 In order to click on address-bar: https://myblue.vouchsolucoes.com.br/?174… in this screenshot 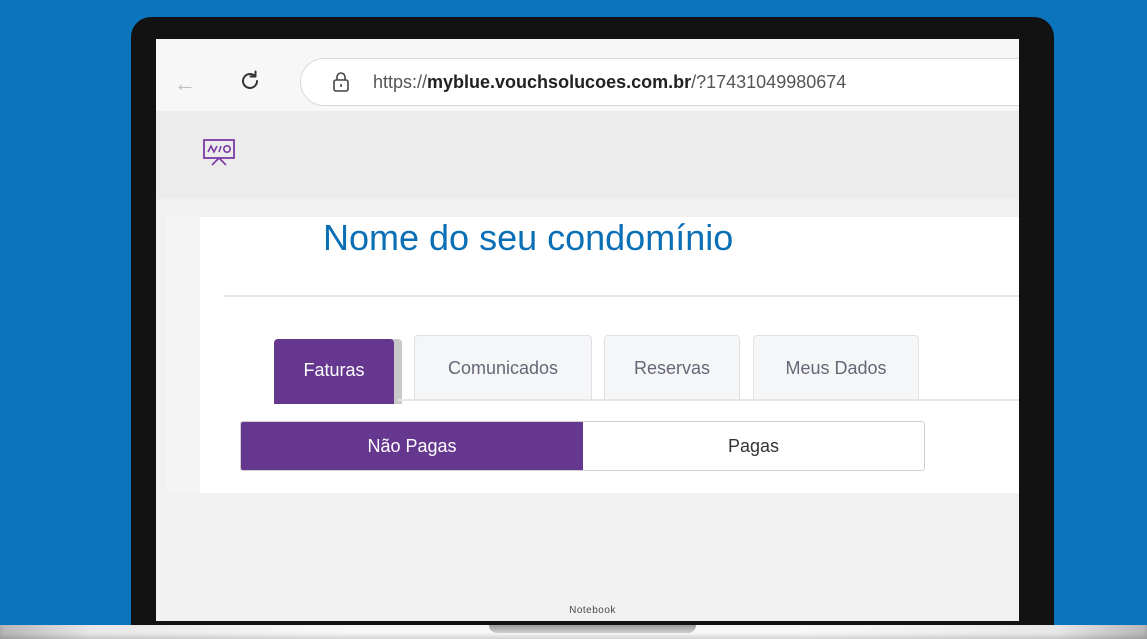, I will do `click(659, 82)`.